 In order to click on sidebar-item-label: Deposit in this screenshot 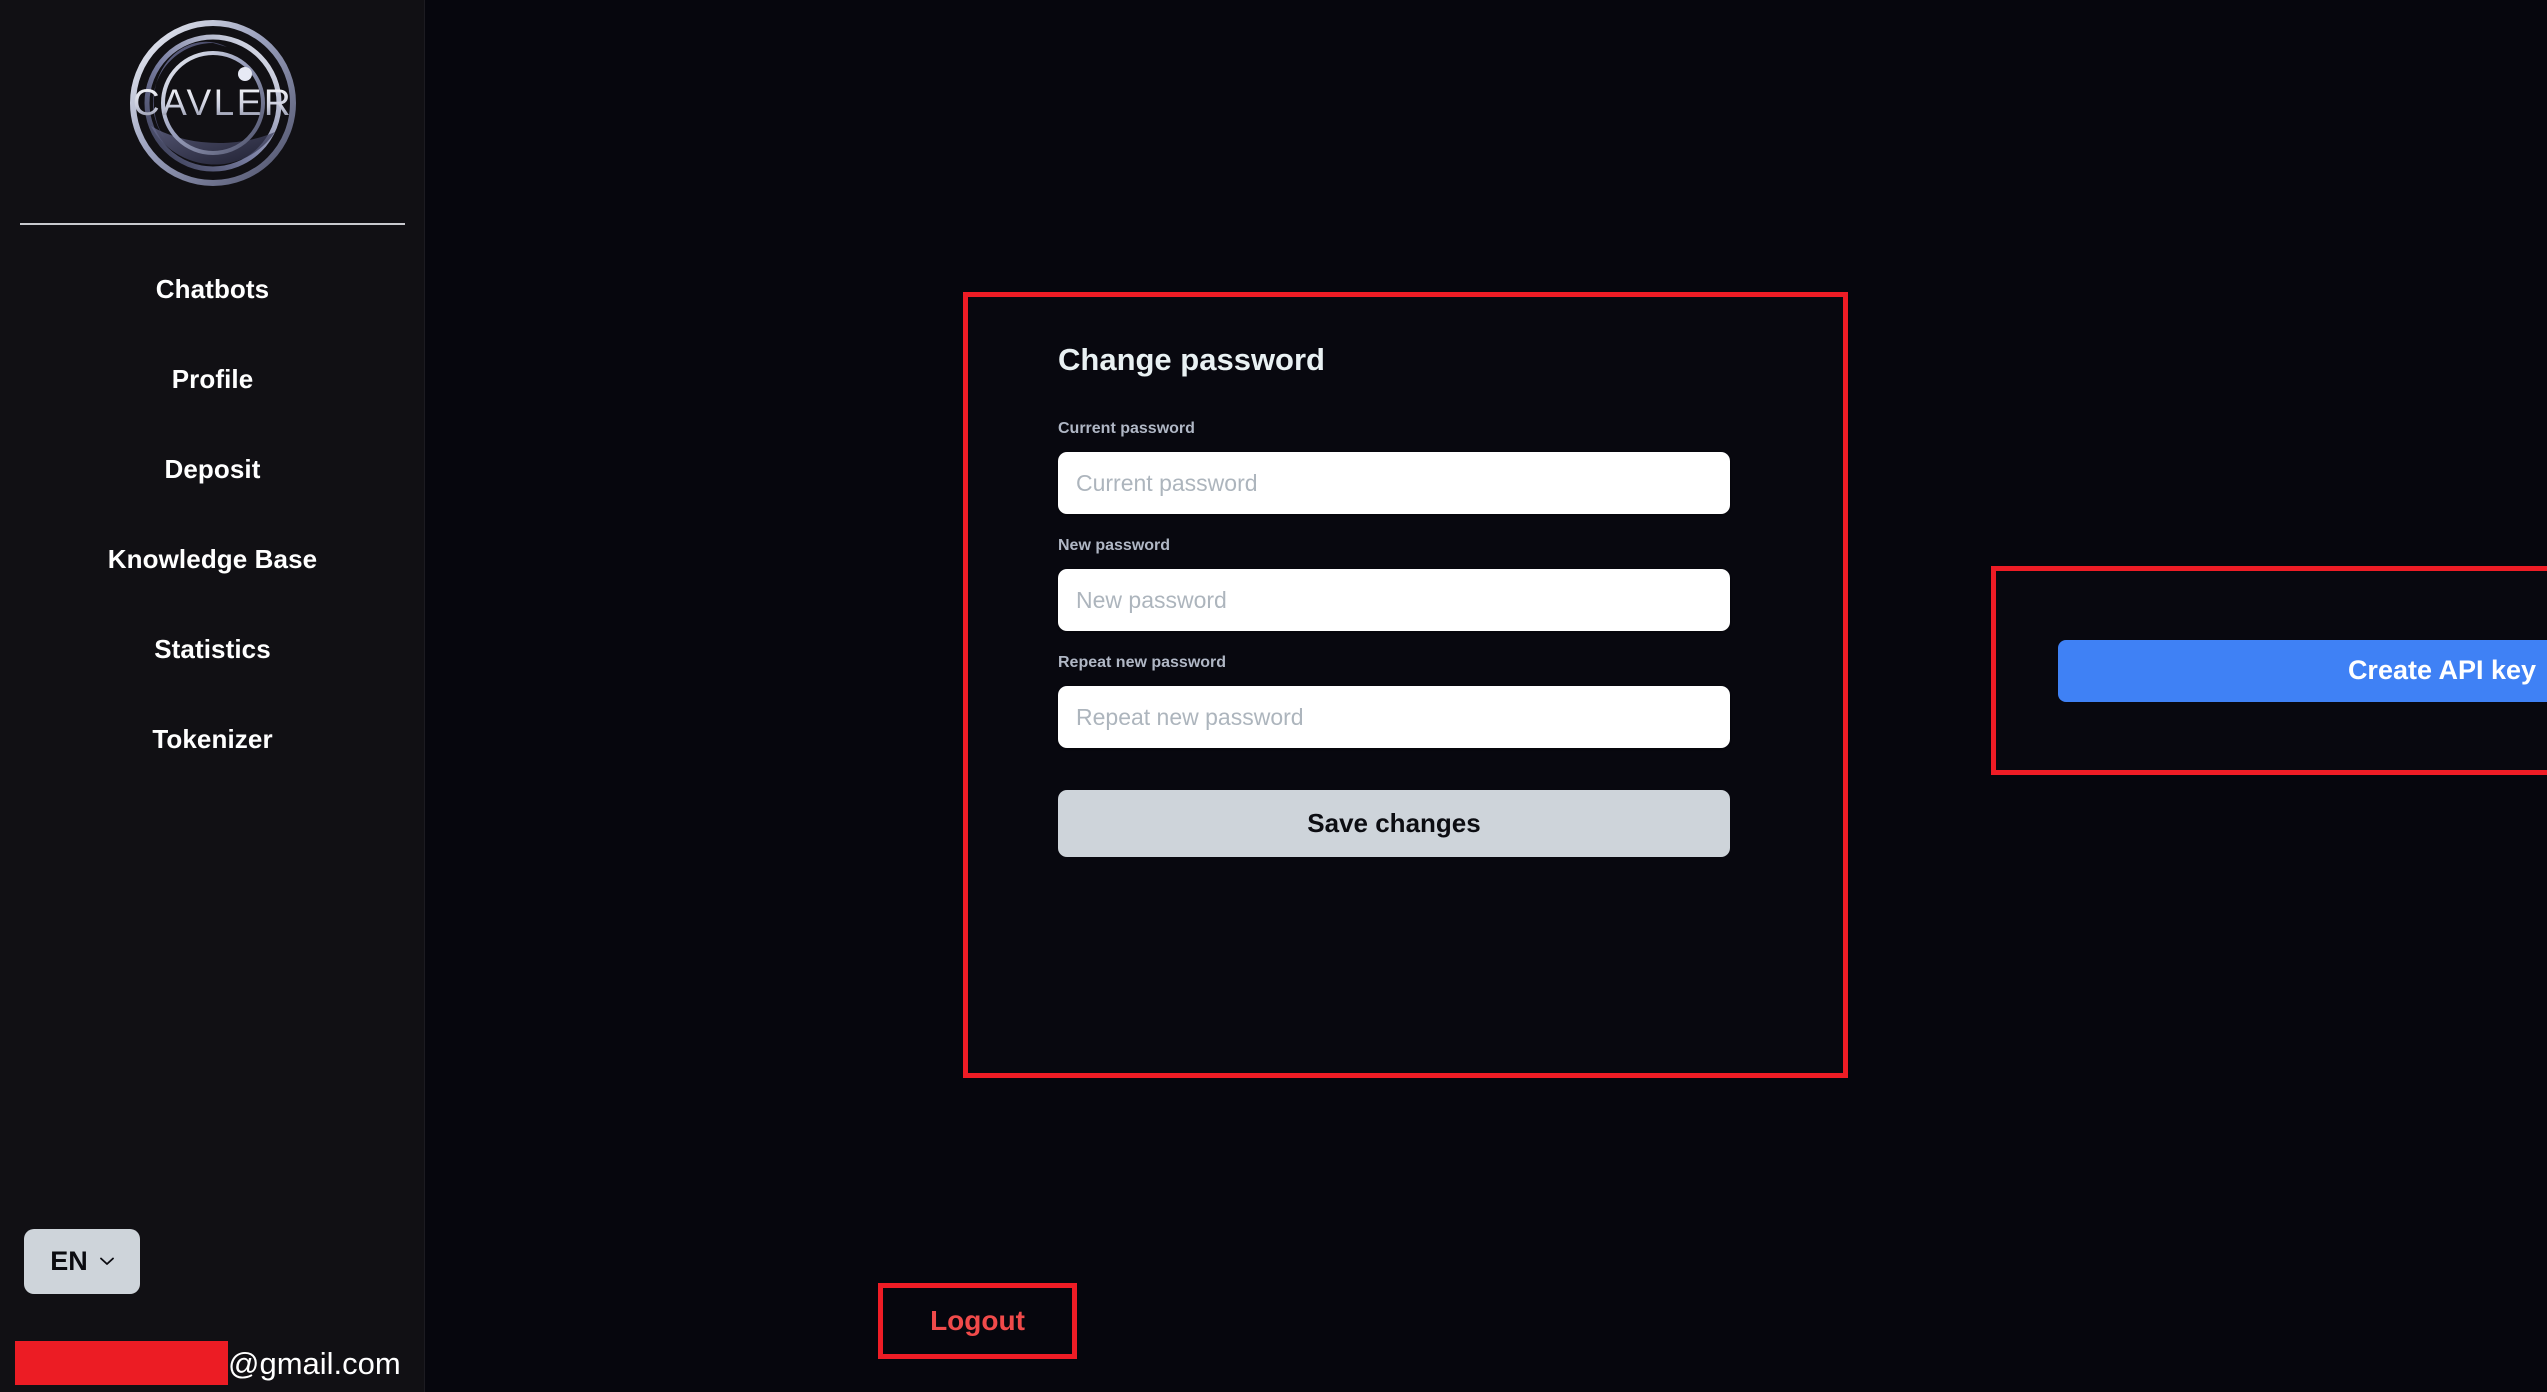, I will do `click(212, 469)`.